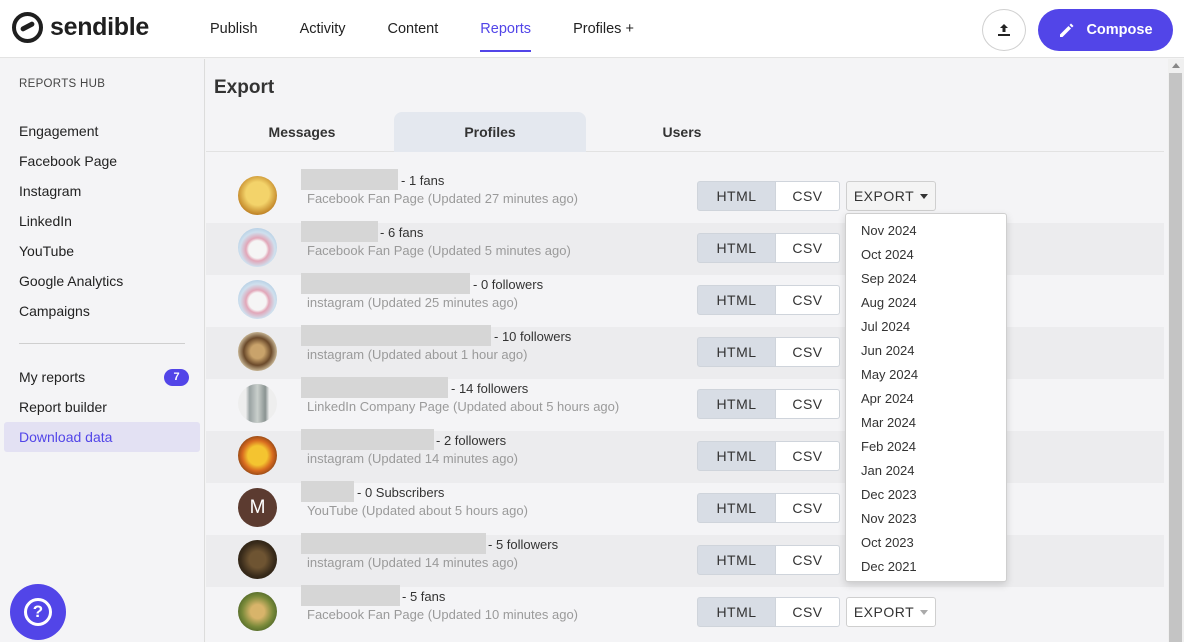  I want to click on page-title: Export, so click(244, 87).